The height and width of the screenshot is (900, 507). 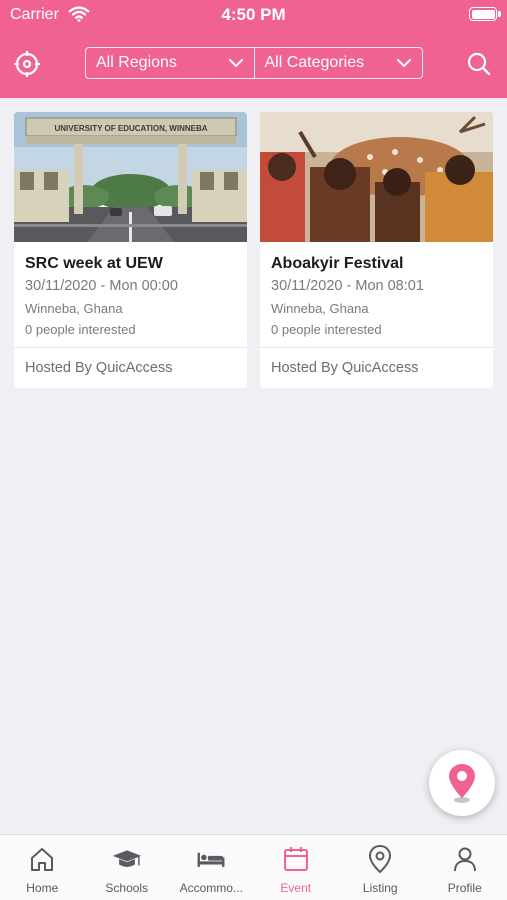 What do you see at coordinates (485, 14) in the screenshot?
I see `battery-icon` at bounding box center [485, 14].